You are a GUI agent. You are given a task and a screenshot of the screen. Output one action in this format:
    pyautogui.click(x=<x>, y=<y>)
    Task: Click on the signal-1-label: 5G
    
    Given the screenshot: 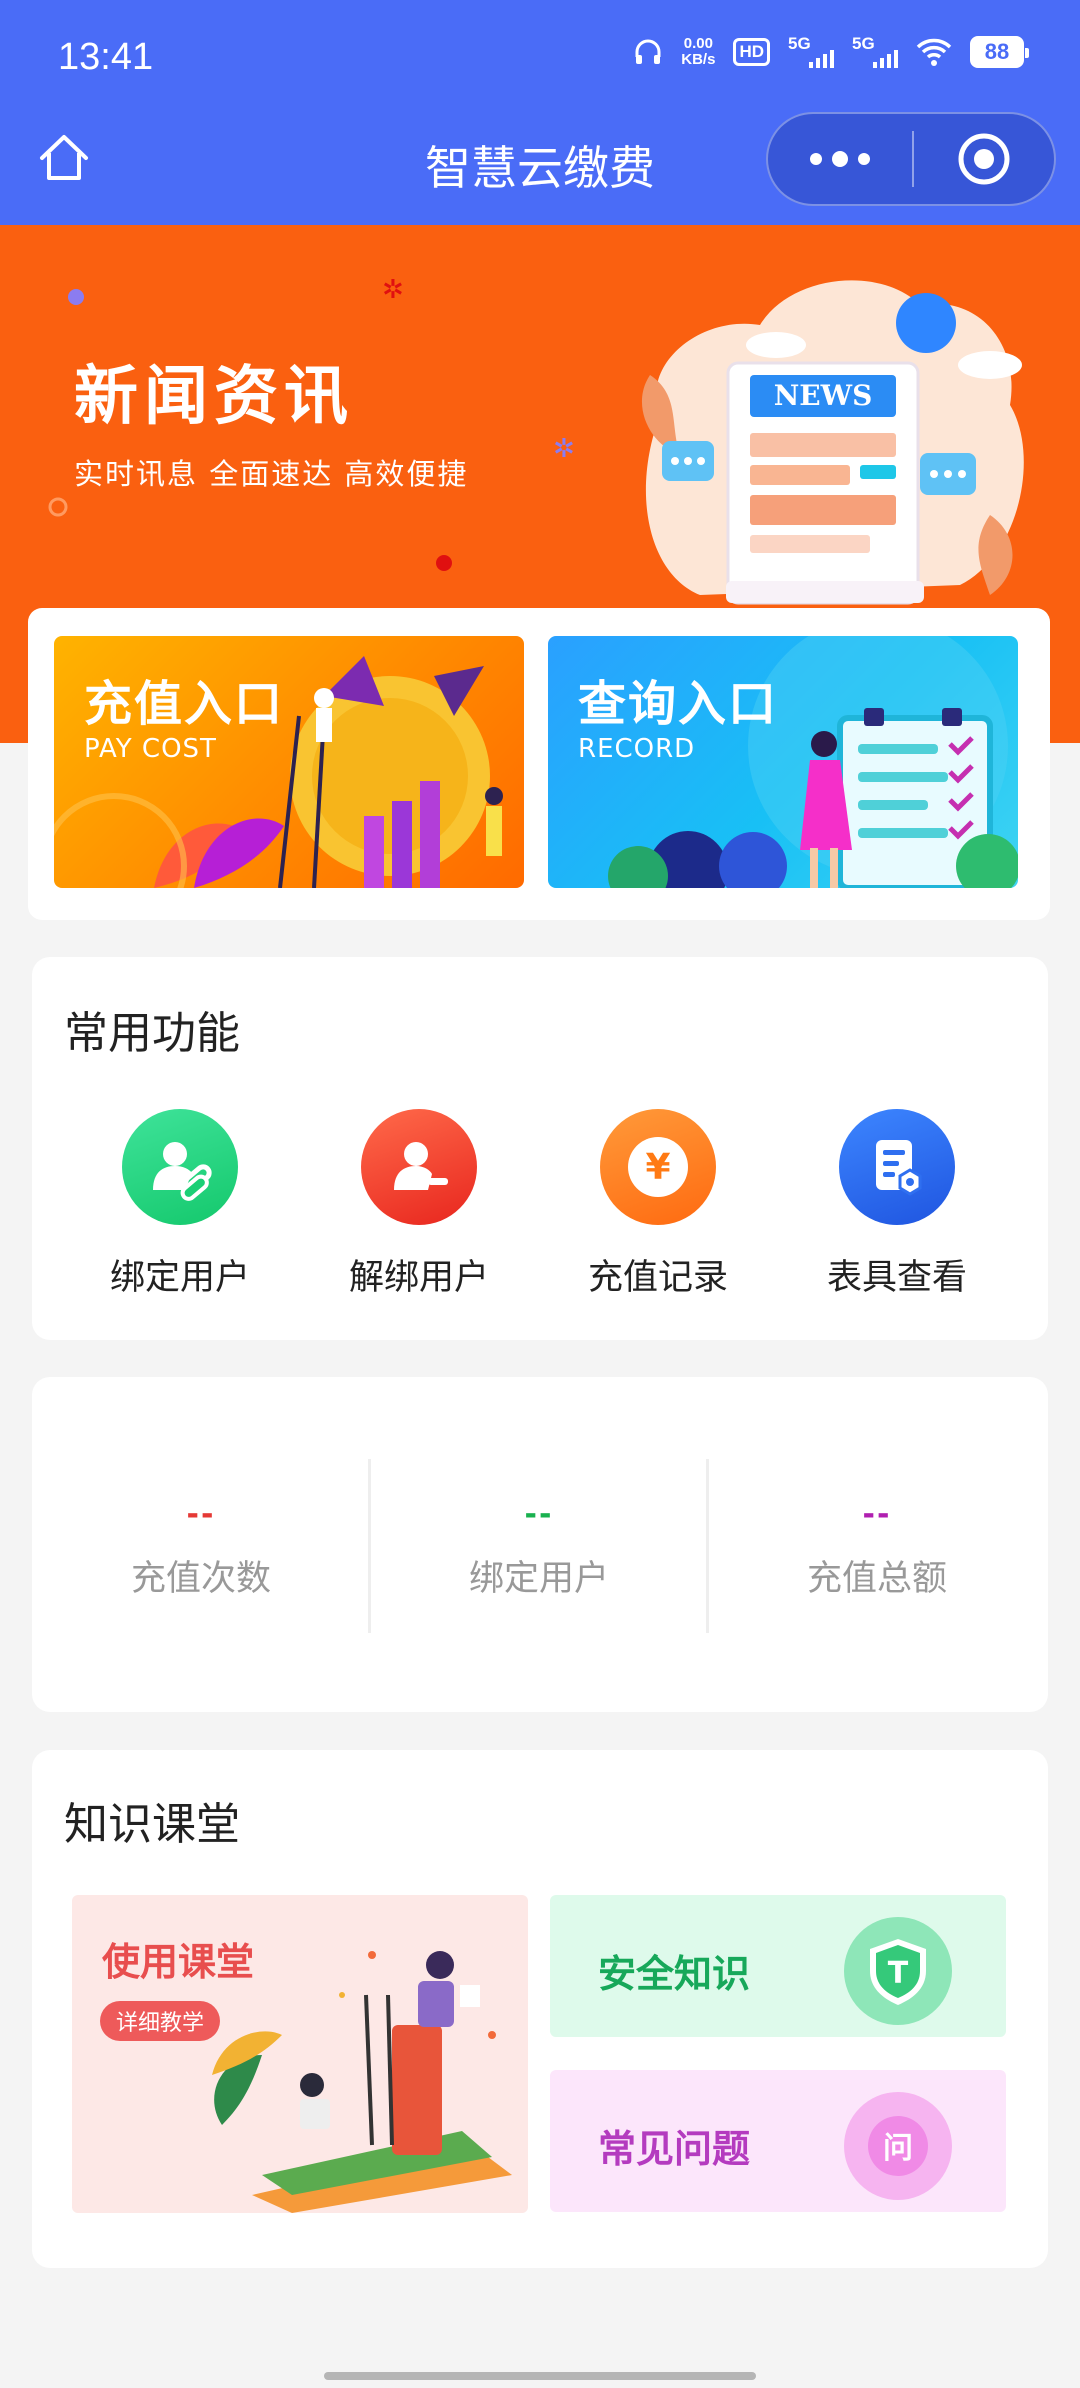 What is the action you would take?
    pyautogui.click(x=799, y=43)
    